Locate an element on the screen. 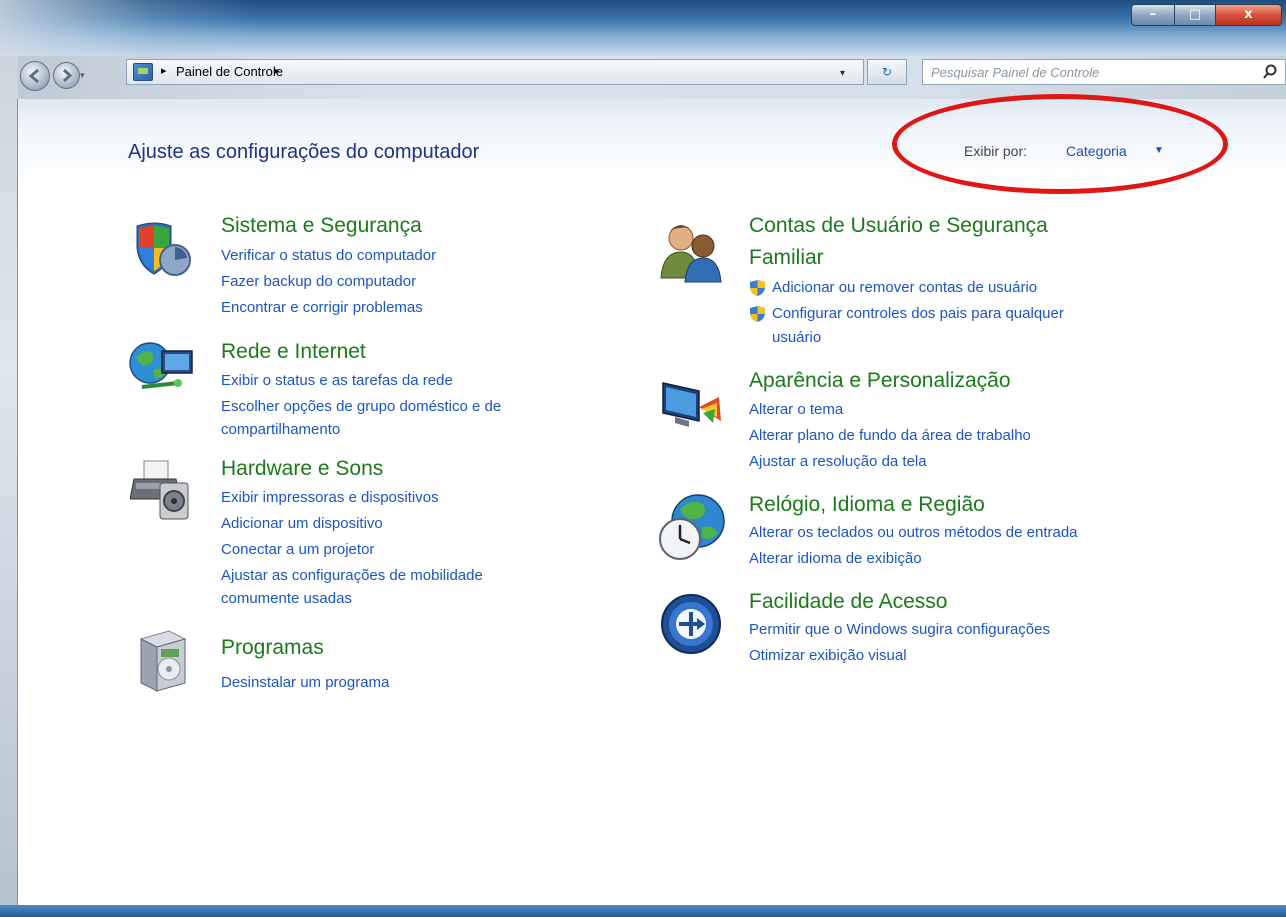 This screenshot has width=1286, height=917. link-grupo-domestico: Escolher opções de grupo doméstico e de is located at coordinates (361, 406).